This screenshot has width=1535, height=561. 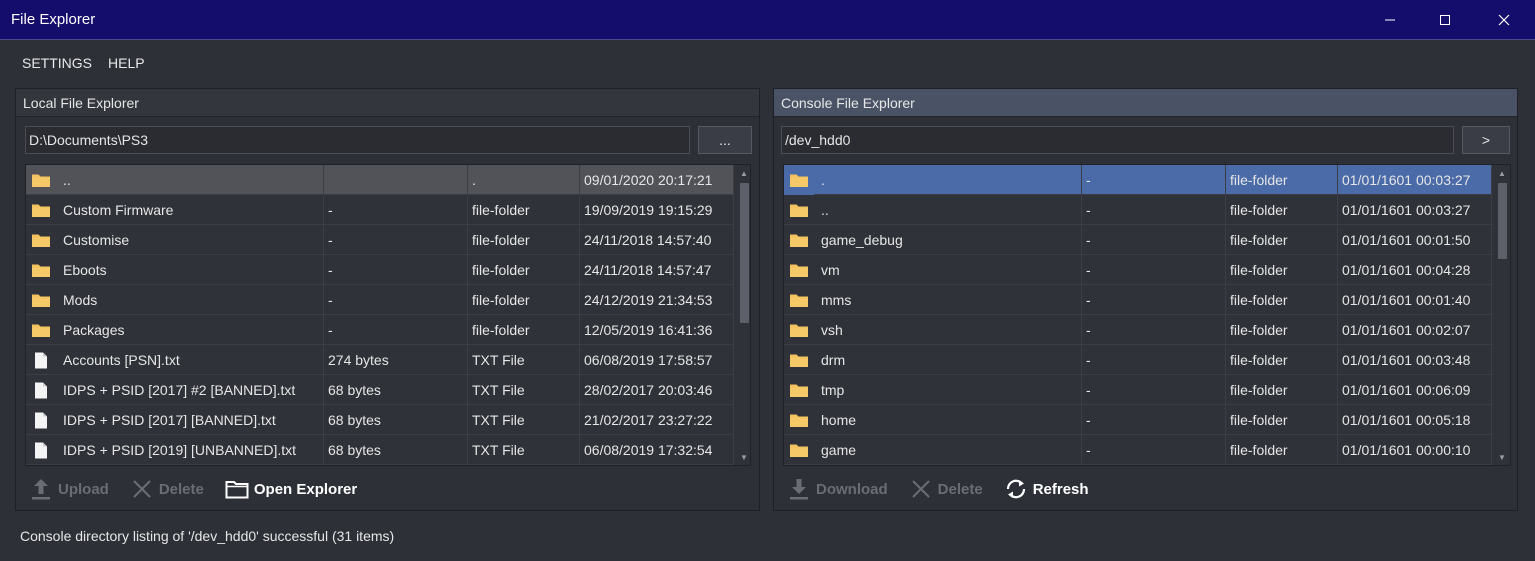 I want to click on menu-help: HELP, so click(x=126, y=63).